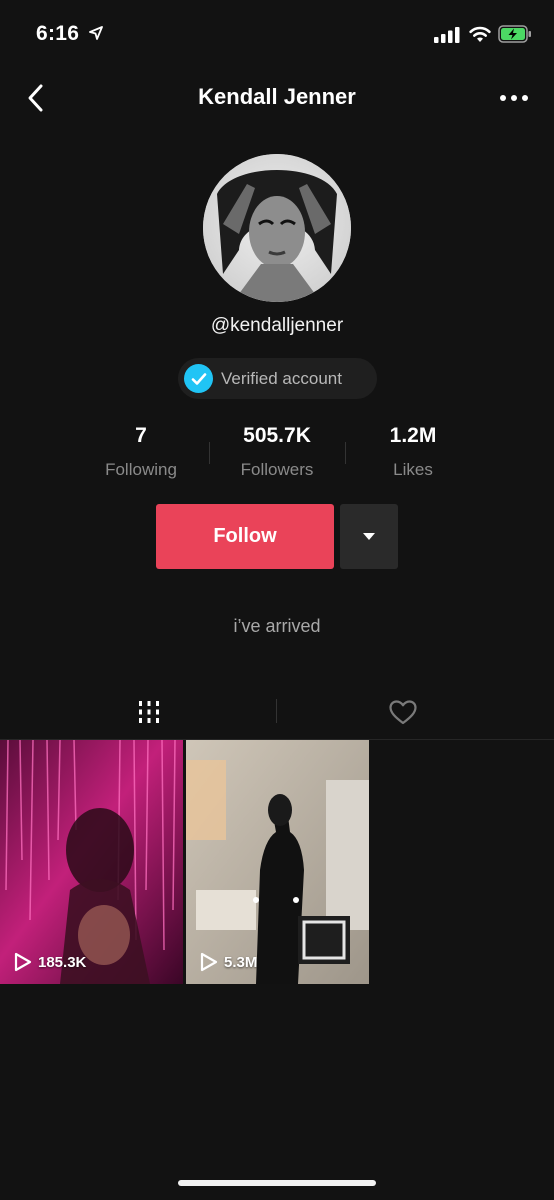 This screenshot has height=1200, width=554. What do you see at coordinates (245, 536) in the screenshot?
I see `follow-button: Follow` at bounding box center [245, 536].